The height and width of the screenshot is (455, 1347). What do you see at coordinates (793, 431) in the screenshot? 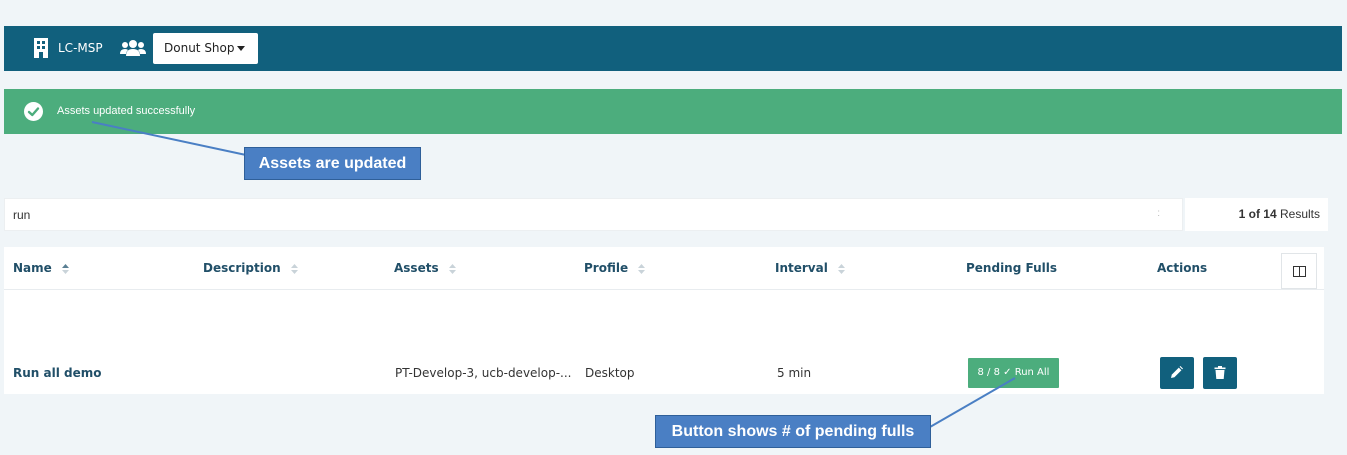
I see `annotation-pending-fulls: Button shows # of pending fulls` at bounding box center [793, 431].